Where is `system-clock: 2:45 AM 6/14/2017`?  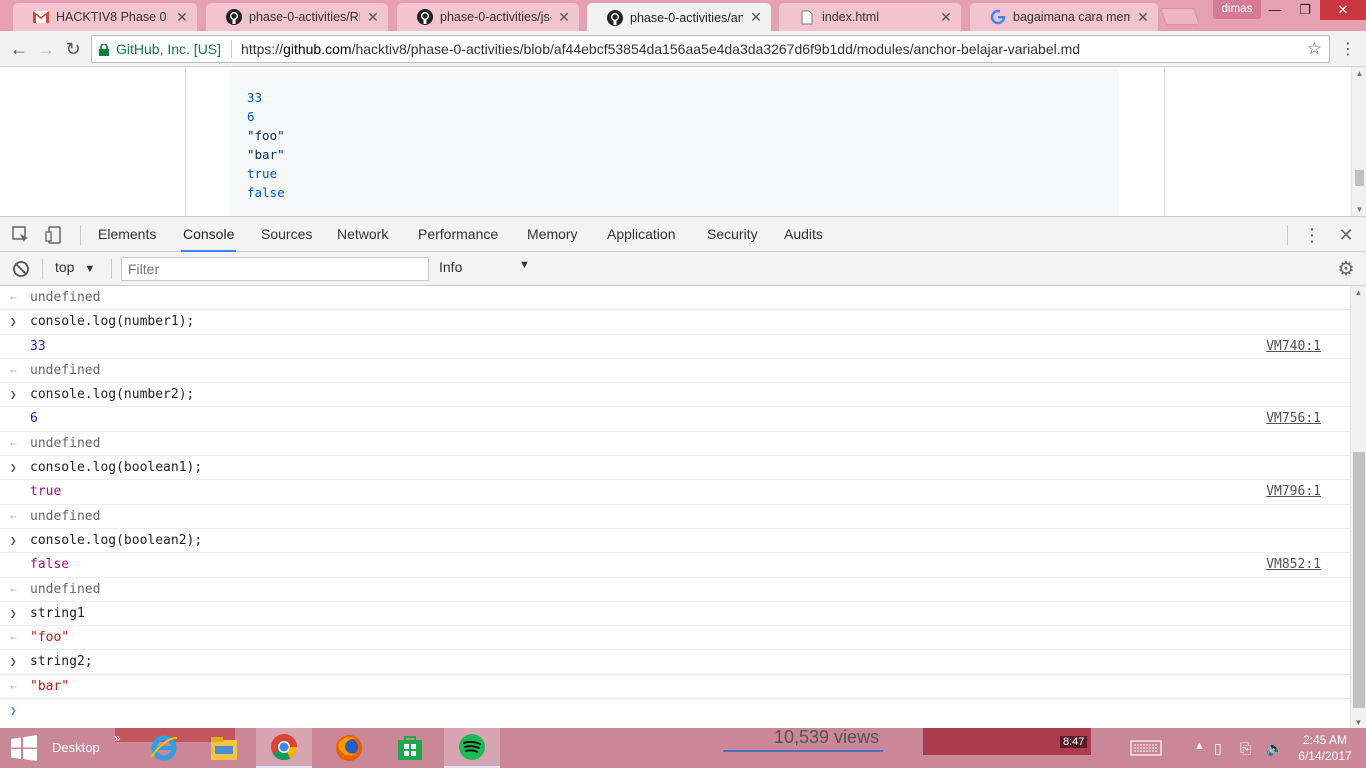 system-clock: 2:45 AM 6/14/2017 is located at coordinates (1325, 748).